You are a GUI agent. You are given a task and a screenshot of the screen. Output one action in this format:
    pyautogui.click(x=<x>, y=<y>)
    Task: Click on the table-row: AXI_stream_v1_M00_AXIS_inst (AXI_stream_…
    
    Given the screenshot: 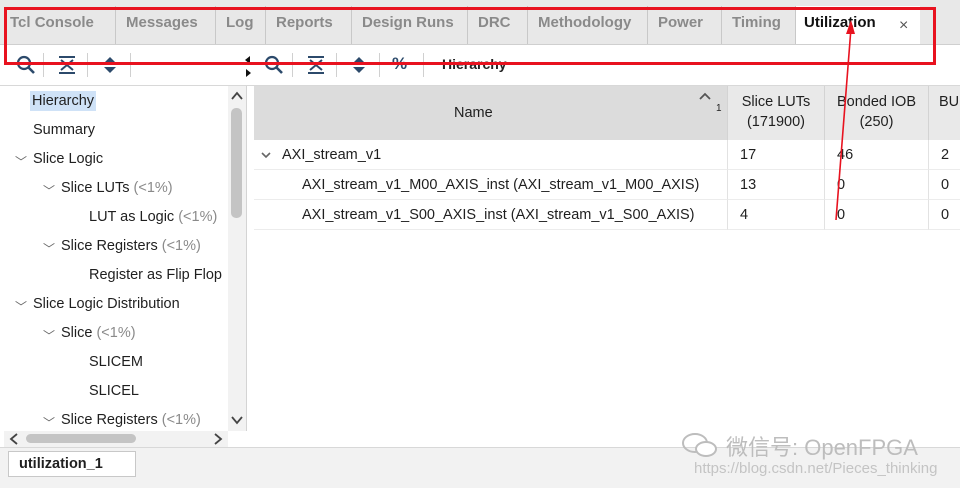 What is the action you would take?
    pyautogui.click(x=491, y=185)
    